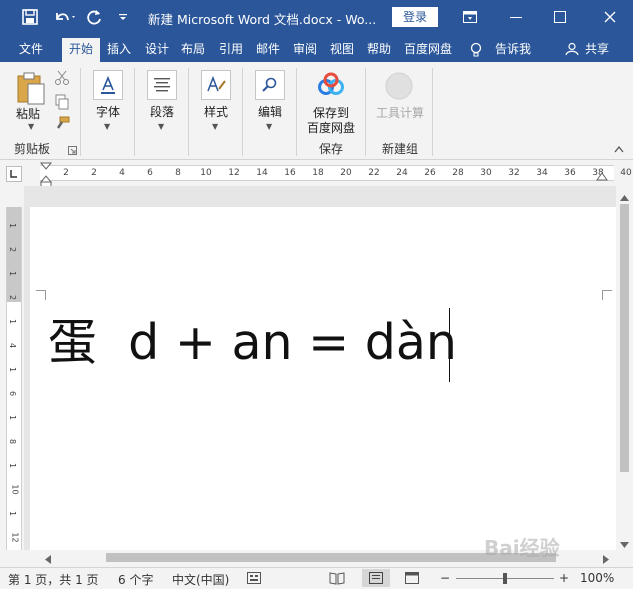 This screenshot has height=589, width=633. What do you see at coordinates (215, 126) in the screenshot?
I see `styles-dropdown-icon: ▼` at bounding box center [215, 126].